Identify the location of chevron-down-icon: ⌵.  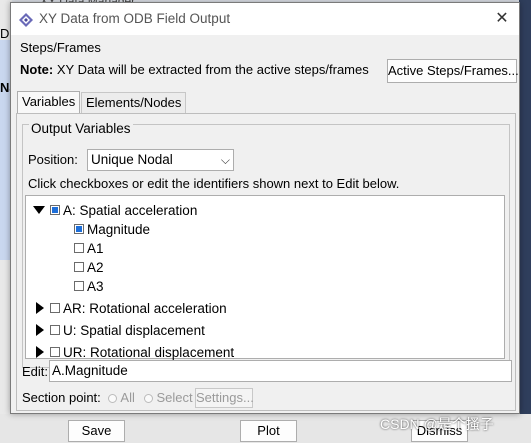
(225, 160).